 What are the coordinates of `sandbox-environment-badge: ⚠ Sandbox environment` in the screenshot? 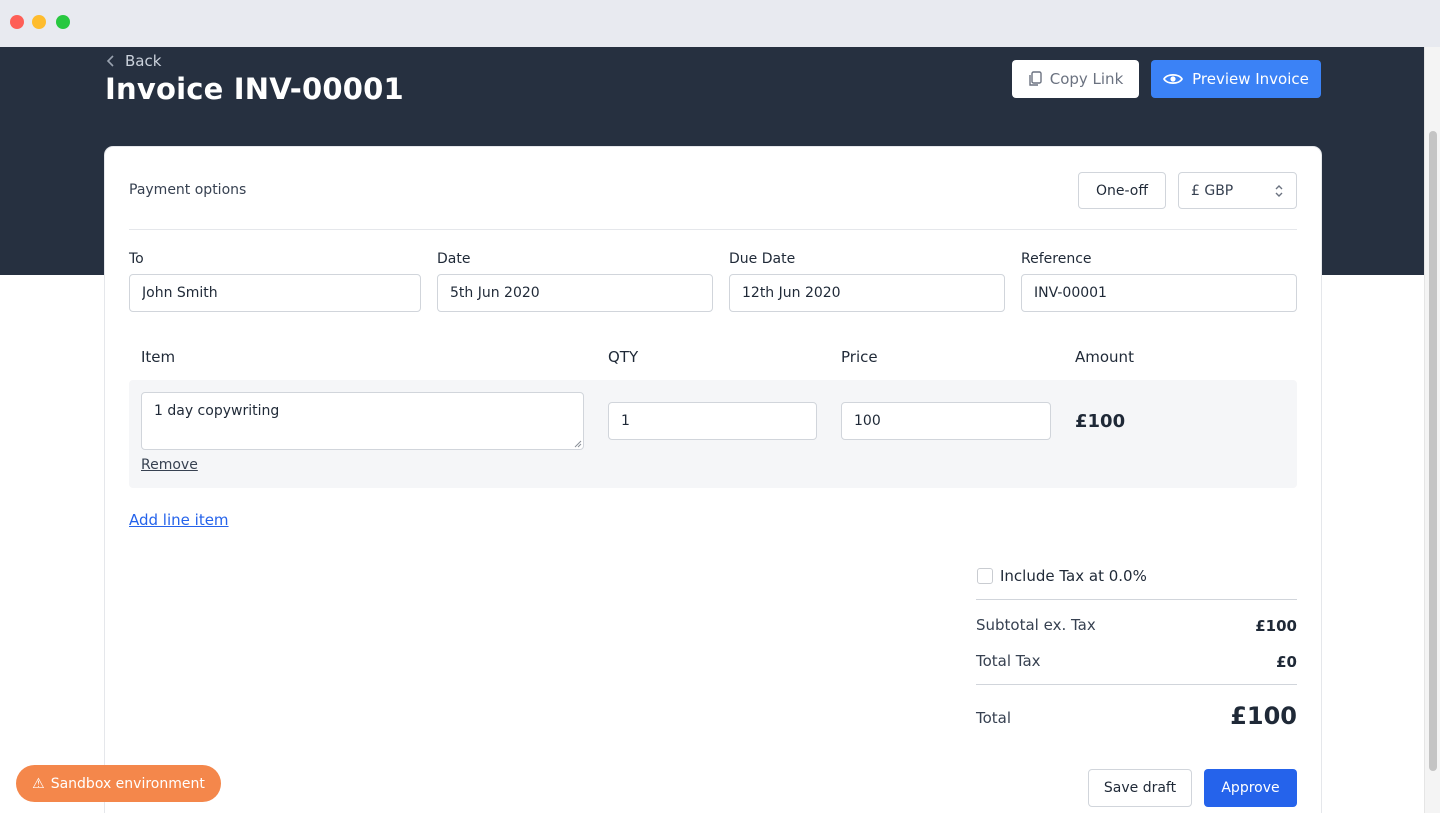 It's located at (118, 783).